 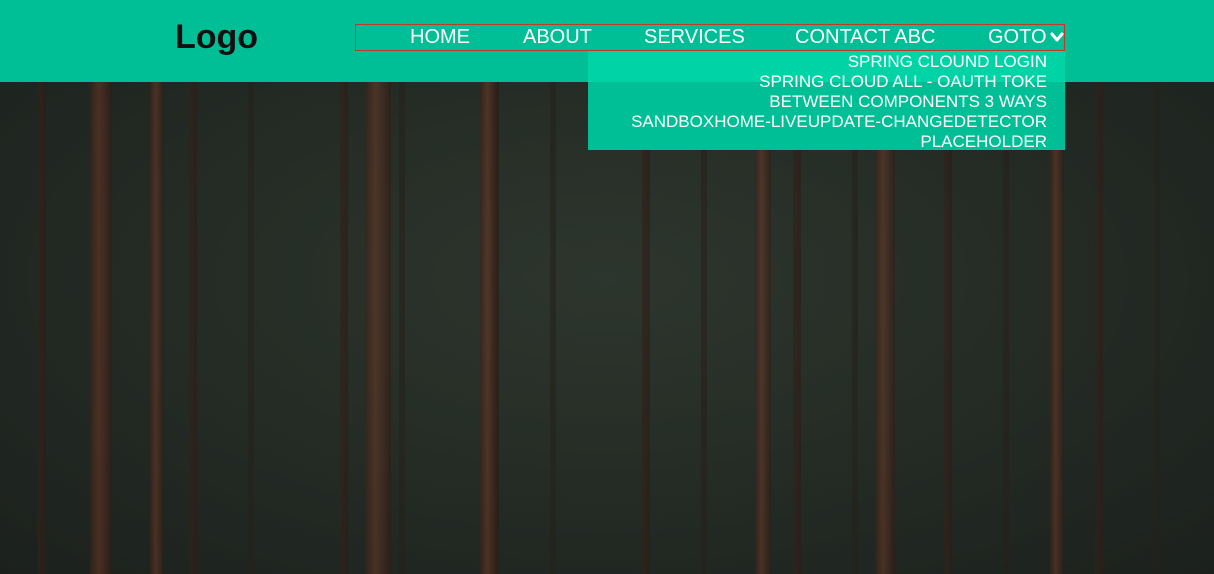 I want to click on nav-contact: CONTACT ABC, so click(x=865, y=37).